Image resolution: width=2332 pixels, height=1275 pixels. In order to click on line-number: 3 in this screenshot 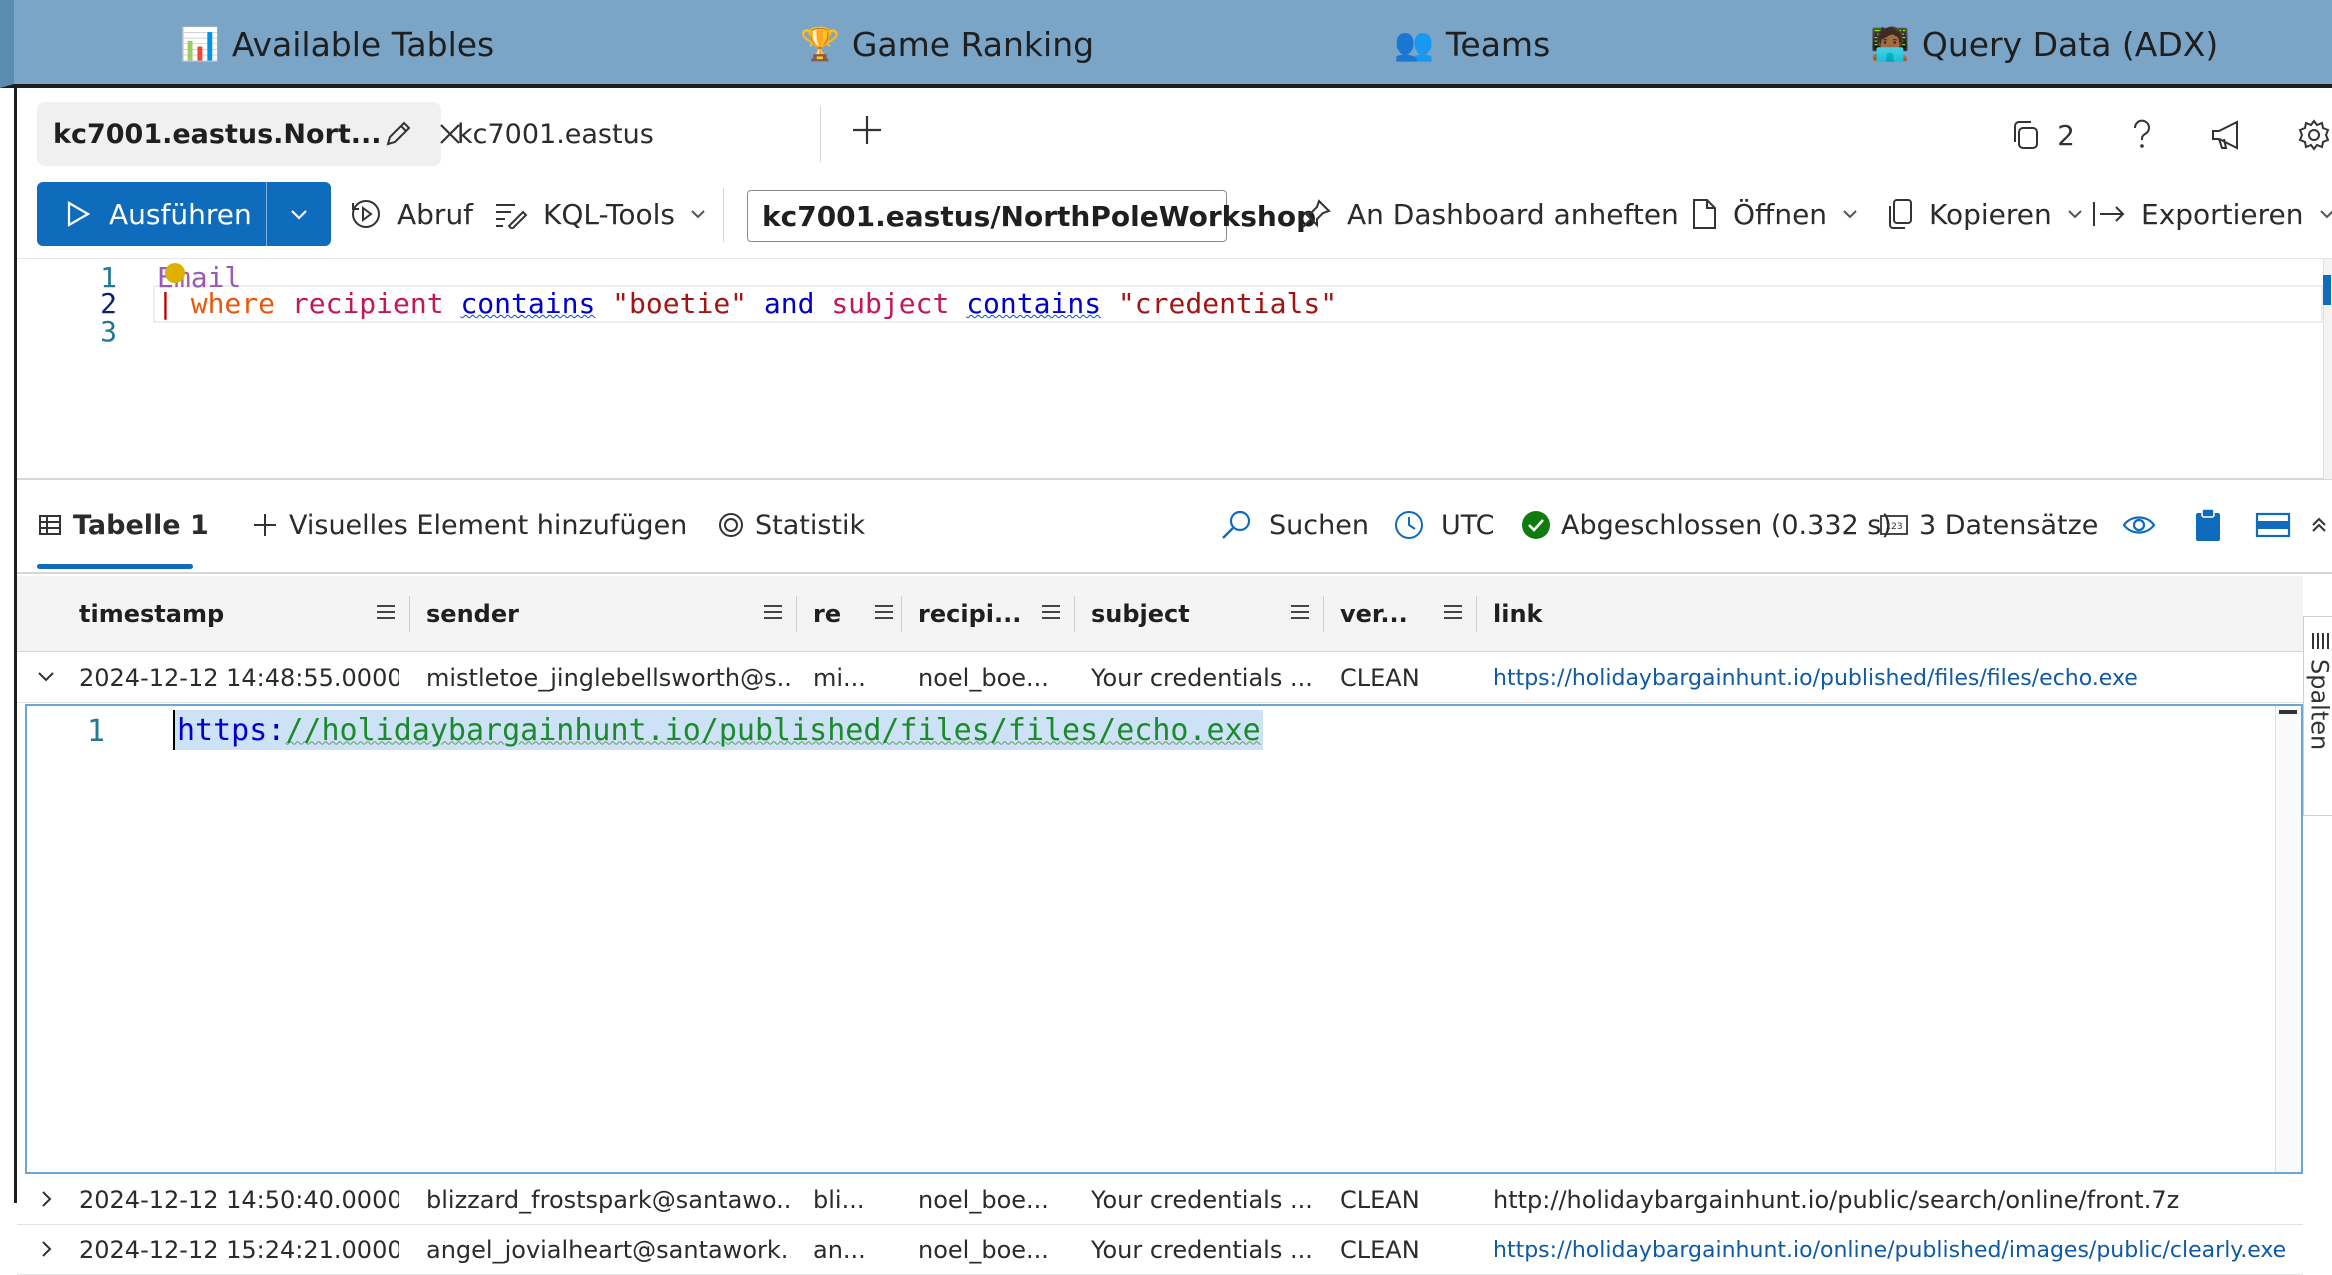, I will do `click(108, 331)`.